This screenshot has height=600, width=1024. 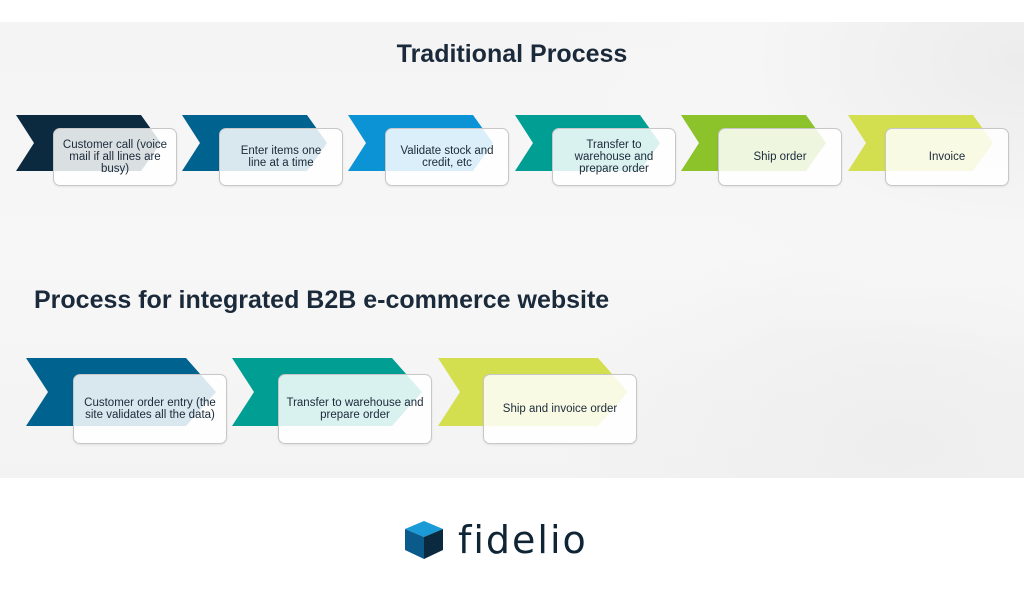 What do you see at coordinates (424, 540) in the screenshot?
I see `cube-icon` at bounding box center [424, 540].